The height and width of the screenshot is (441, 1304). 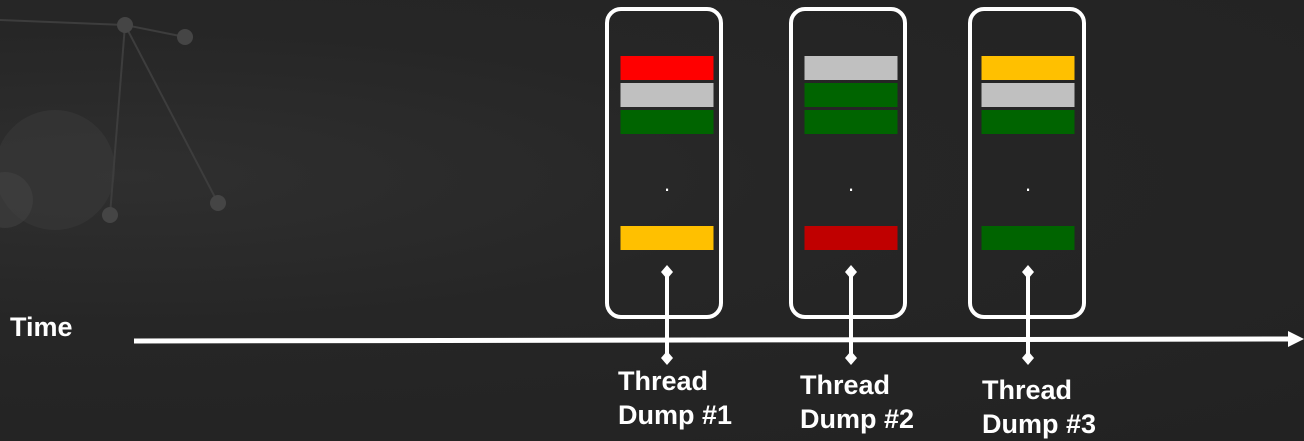 What do you see at coordinates (1057, 407) in the screenshot?
I see `dump-label-3: Thread Dump #3` at bounding box center [1057, 407].